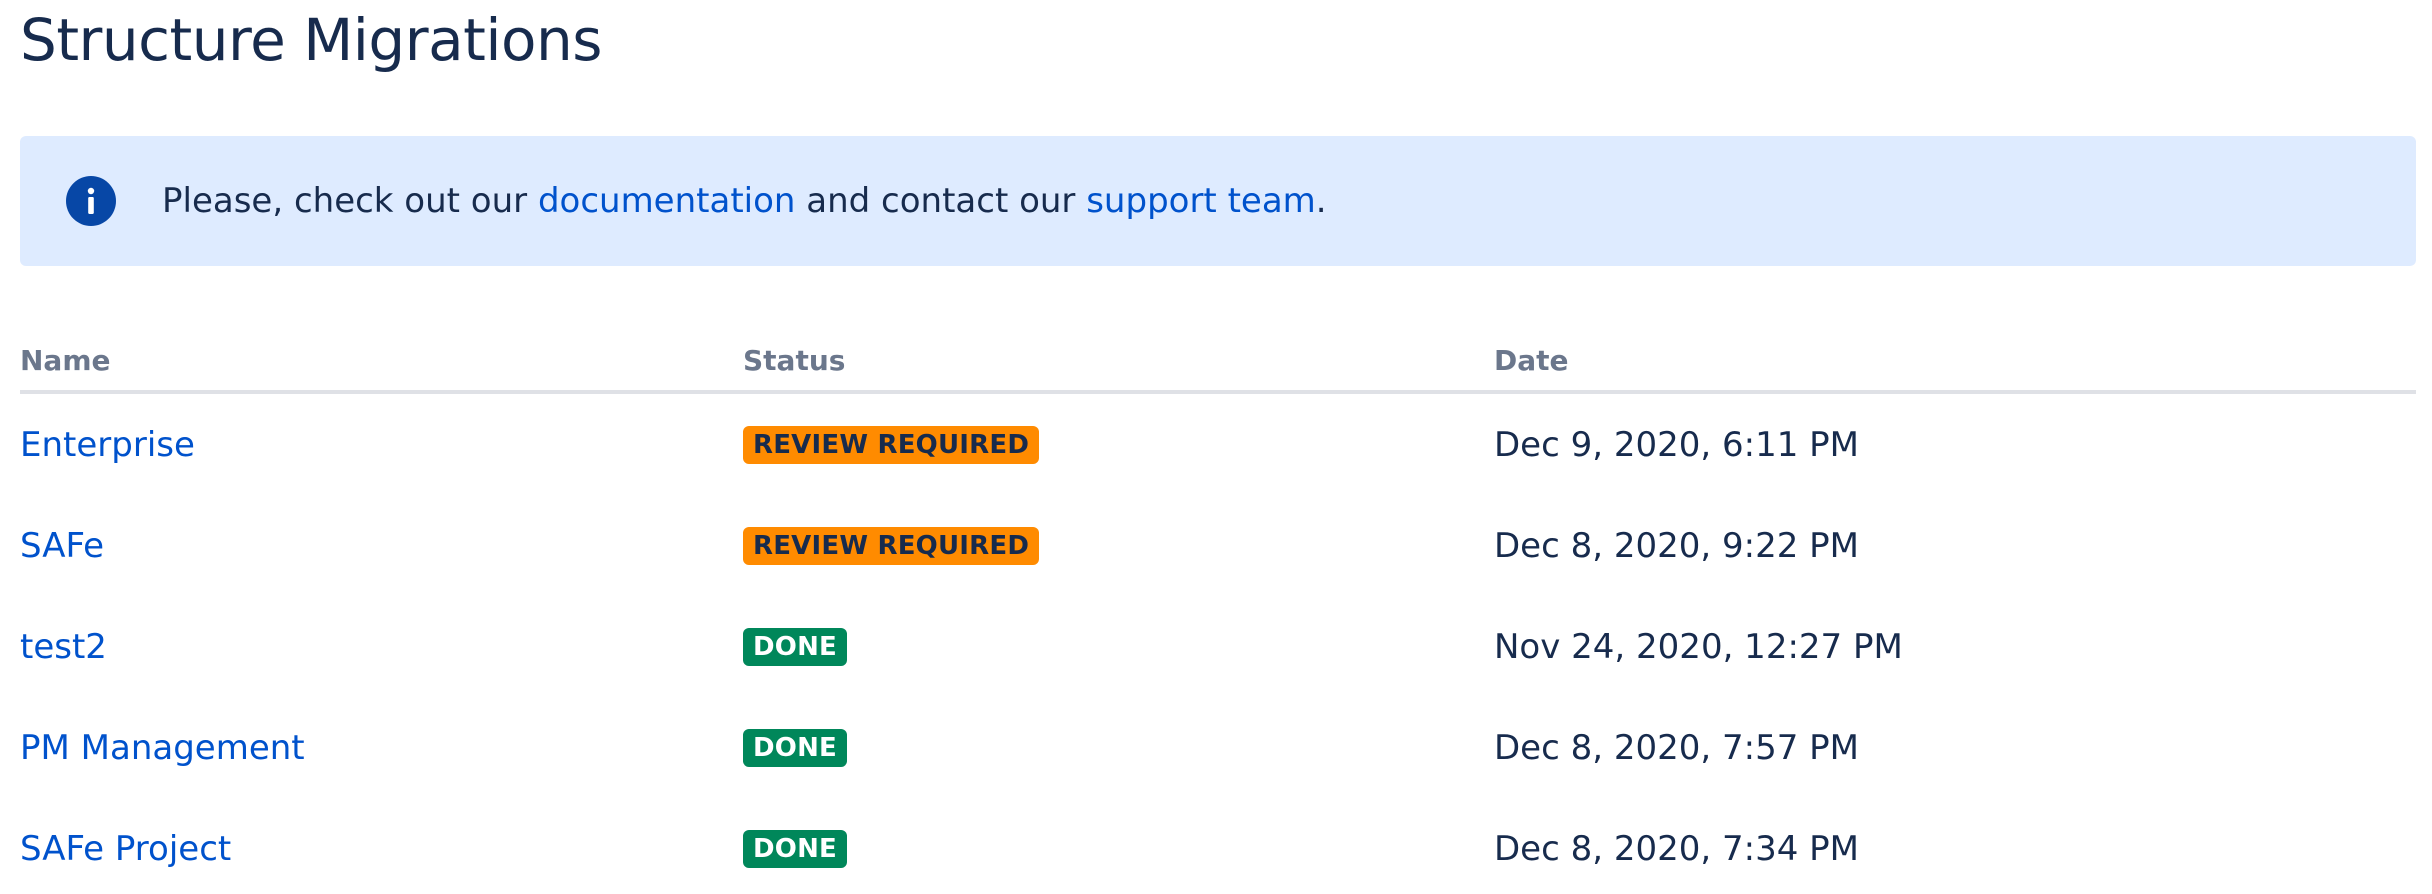 This screenshot has width=2432, height=894. Describe the element at coordinates (91, 201) in the screenshot. I see `info-icon` at that location.